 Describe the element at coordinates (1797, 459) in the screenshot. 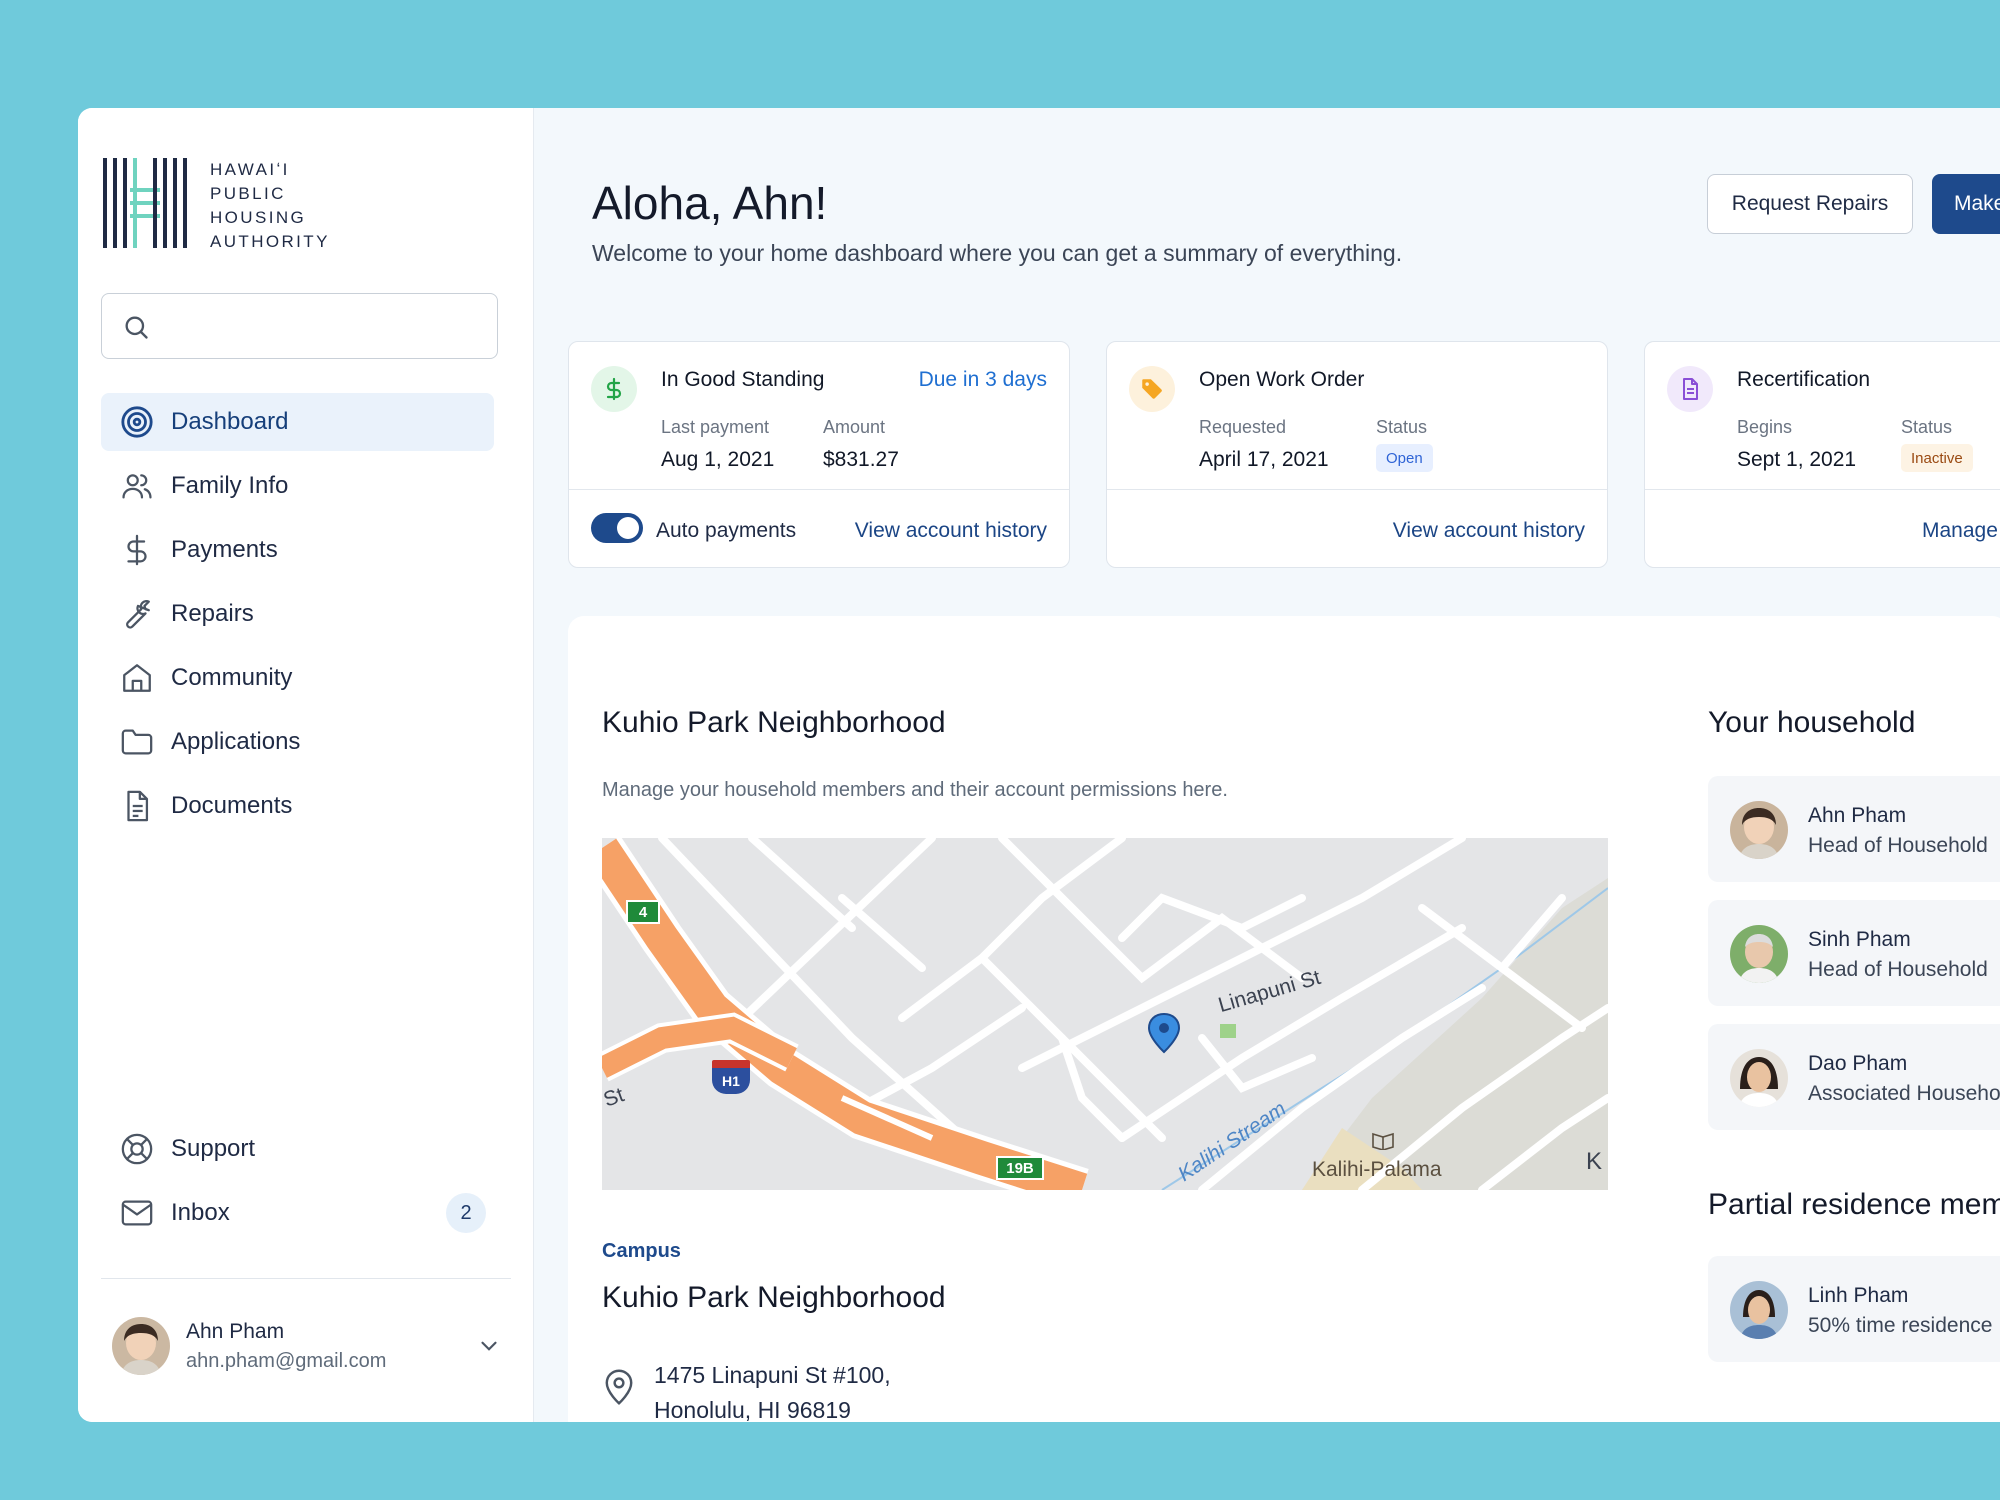

I see `begins-value: Sept 1, 2021` at that location.